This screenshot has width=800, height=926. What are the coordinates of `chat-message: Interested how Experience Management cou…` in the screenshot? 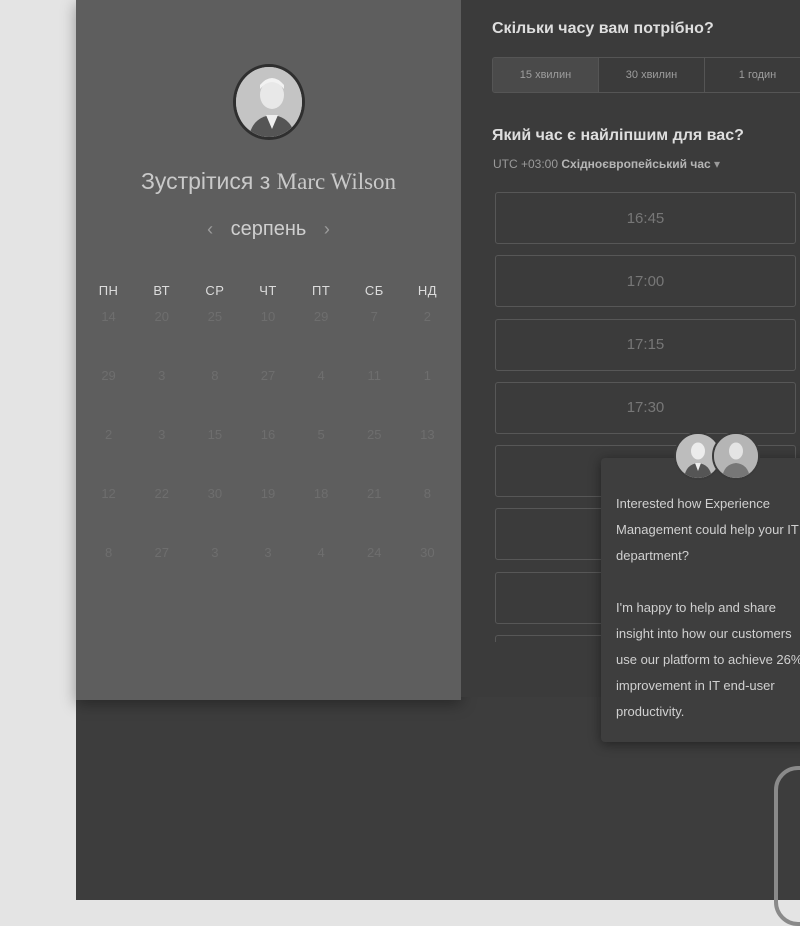 It's located at (708, 621).